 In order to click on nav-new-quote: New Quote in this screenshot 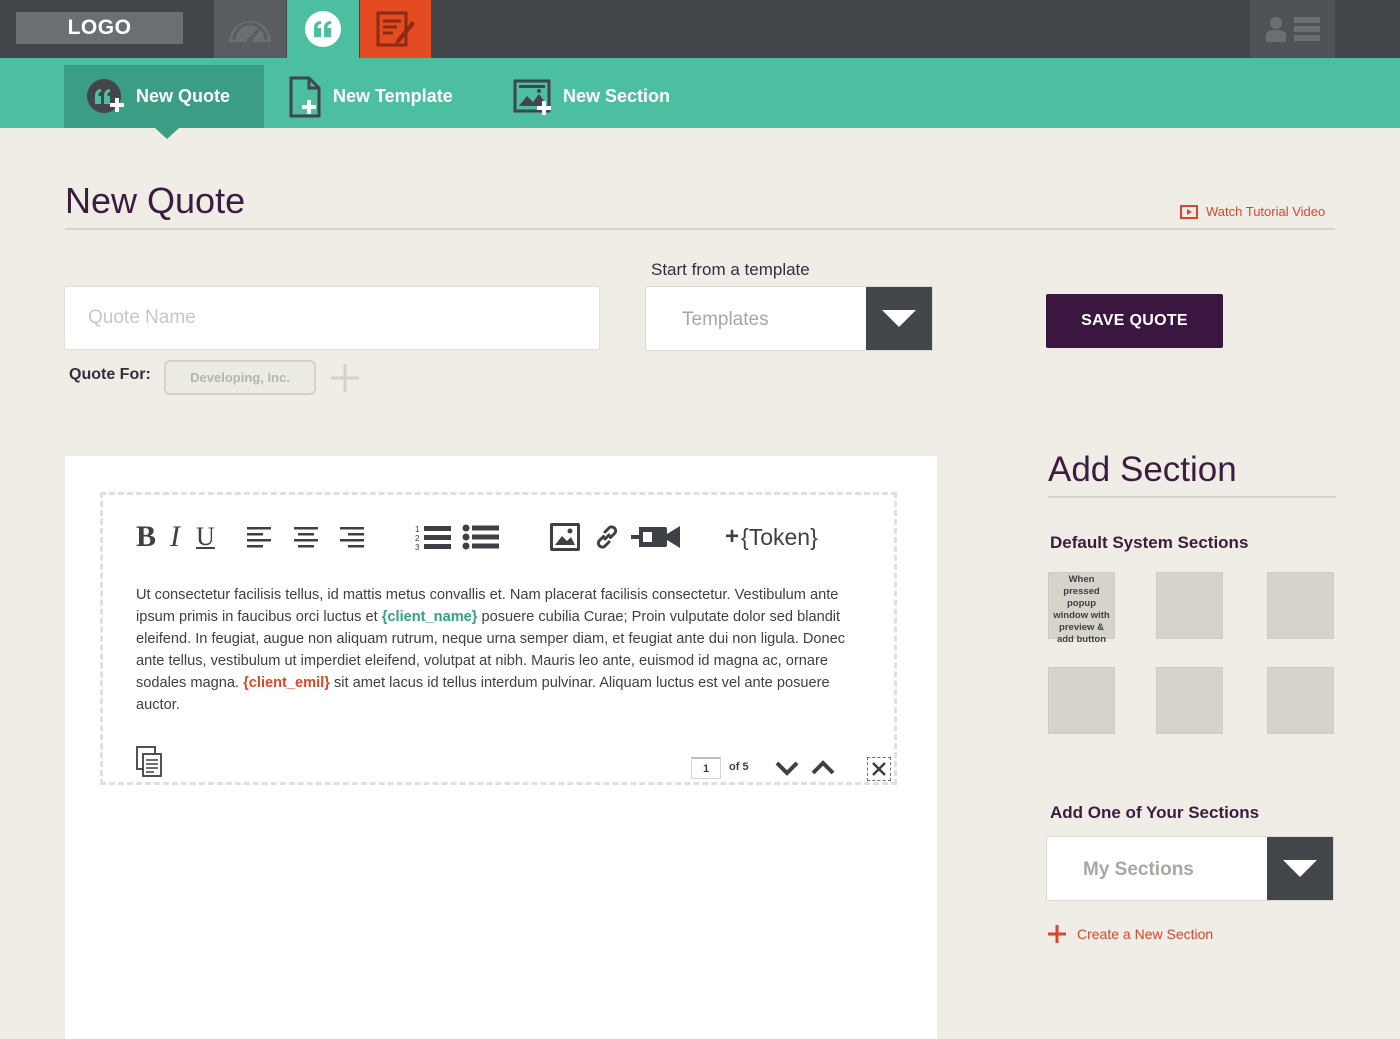, I will do `click(164, 96)`.